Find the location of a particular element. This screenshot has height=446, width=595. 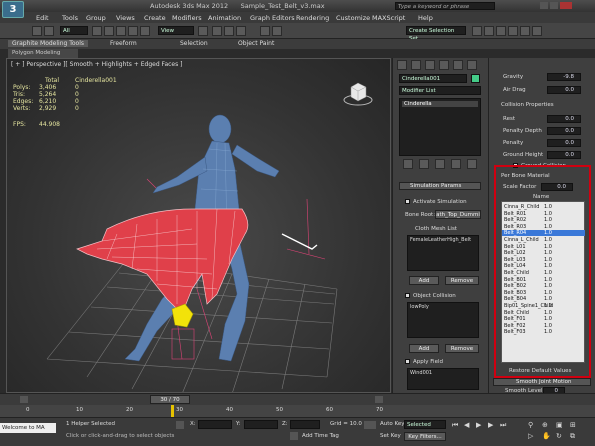

show-end-result-icon is located at coordinates (424, 164).